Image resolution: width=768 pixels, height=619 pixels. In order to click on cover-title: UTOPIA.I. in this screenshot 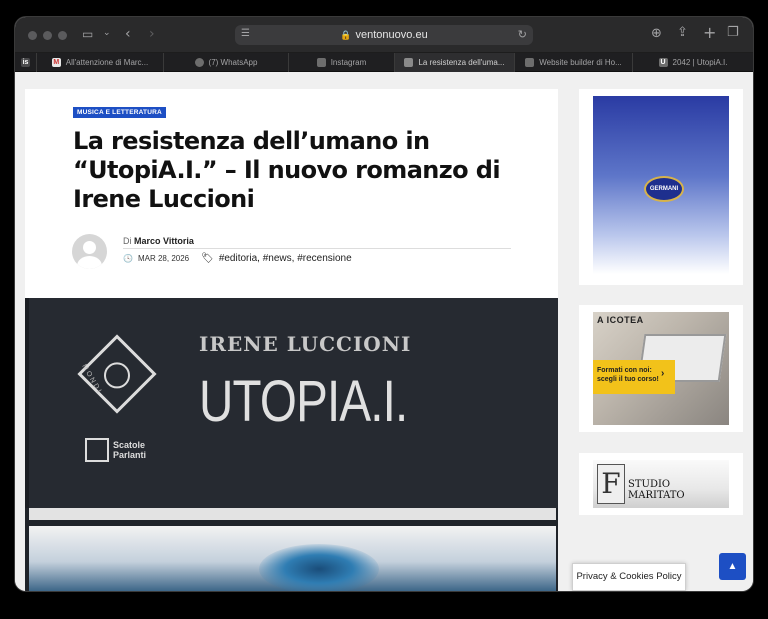, I will do `click(303, 401)`.